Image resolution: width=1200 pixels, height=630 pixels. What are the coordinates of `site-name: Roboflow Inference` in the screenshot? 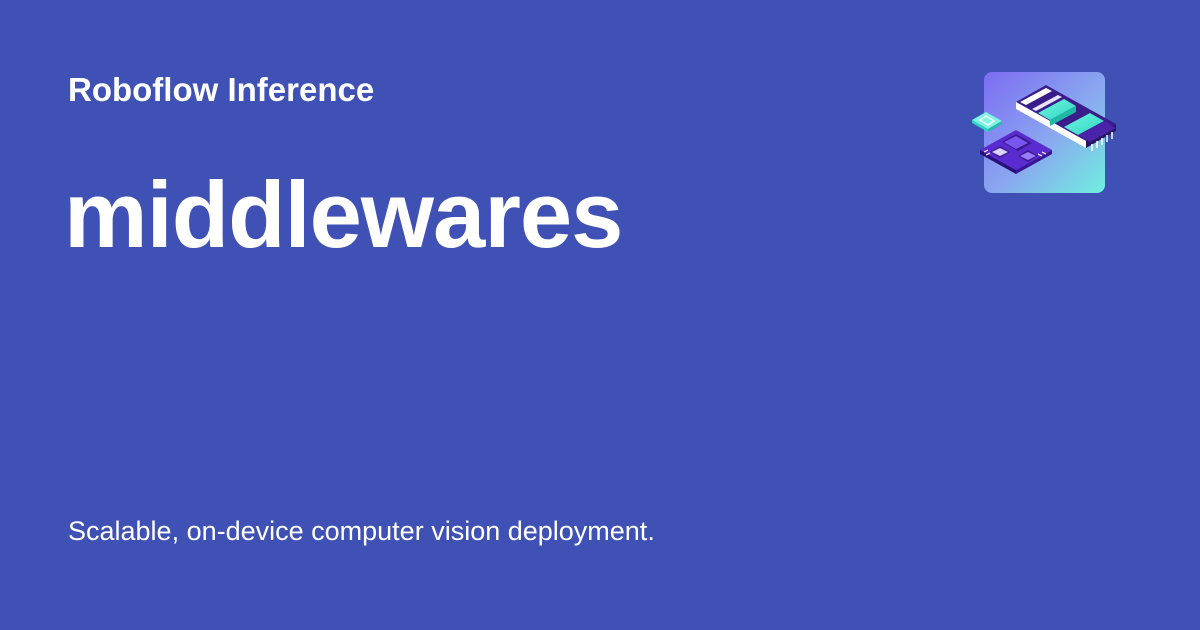 It's located at (221, 89).